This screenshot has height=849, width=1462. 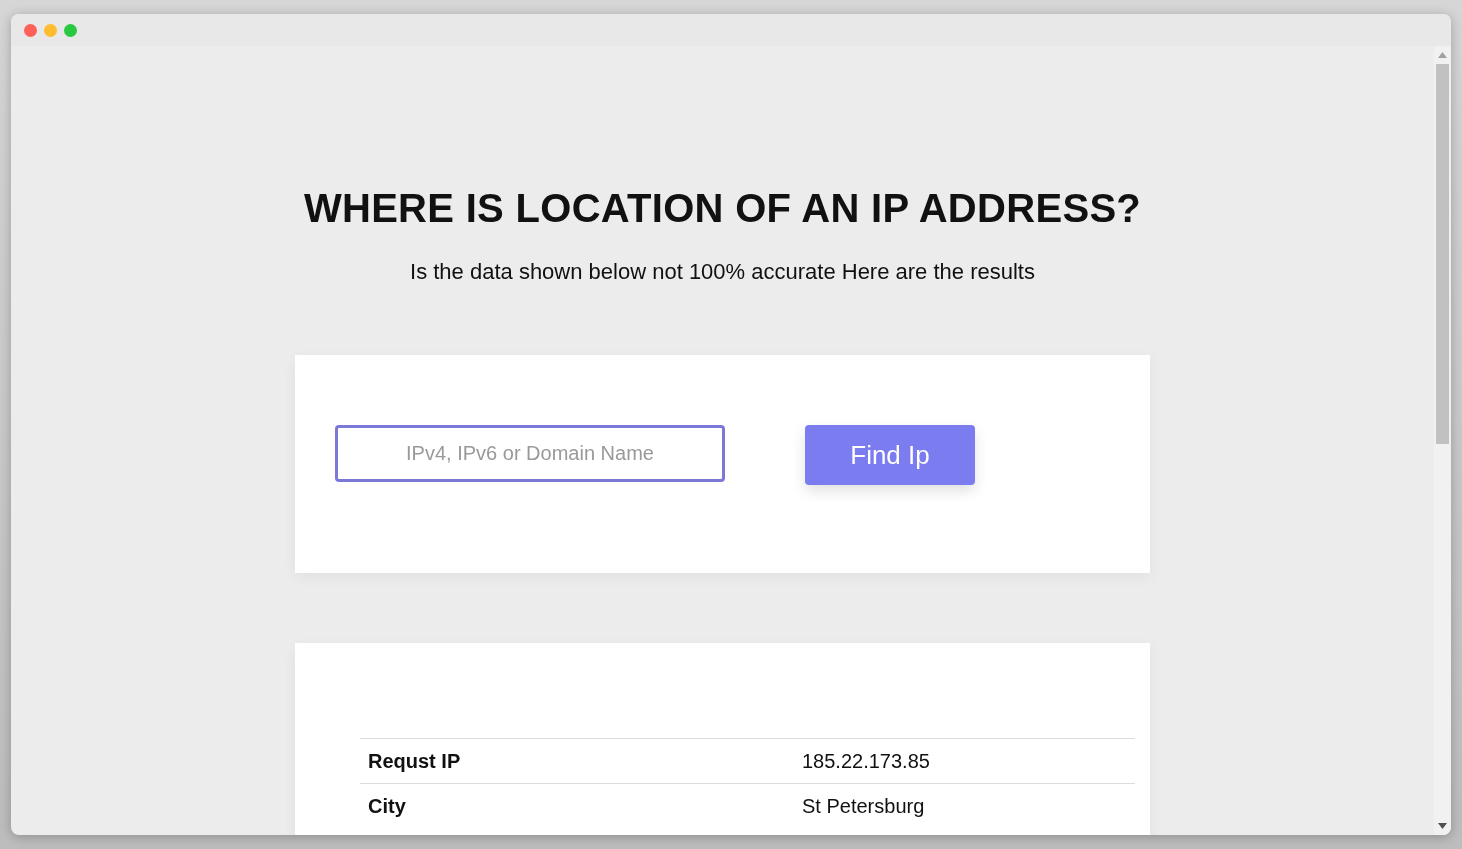 I want to click on subtitle: Is the data shown below not 100% accurate Here are the results, so click(x=722, y=272).